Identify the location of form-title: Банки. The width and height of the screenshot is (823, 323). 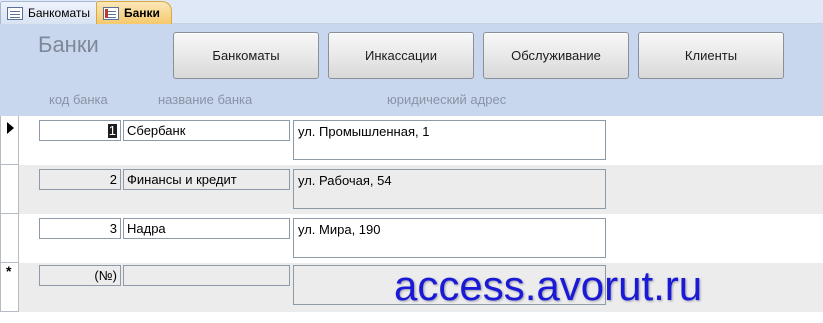
(68, 44).